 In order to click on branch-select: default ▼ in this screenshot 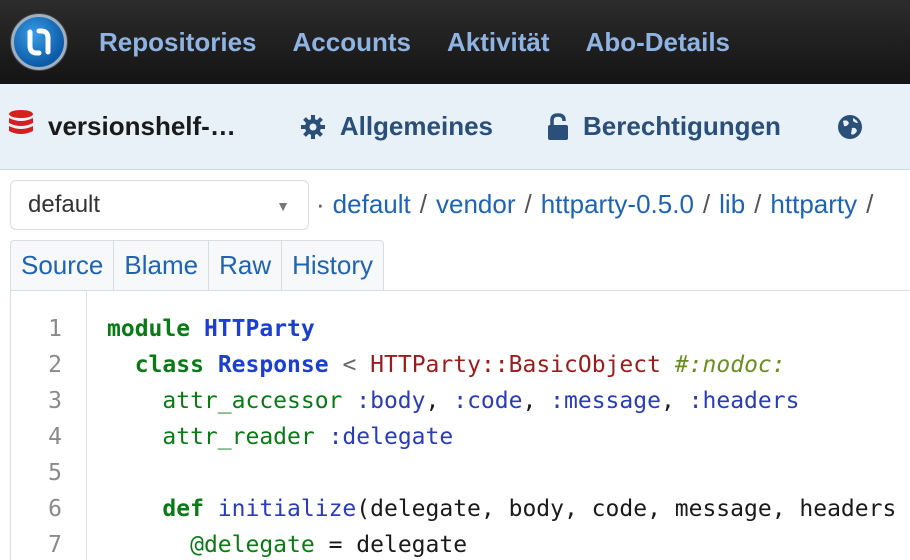, I will do `click(159, 205)`.